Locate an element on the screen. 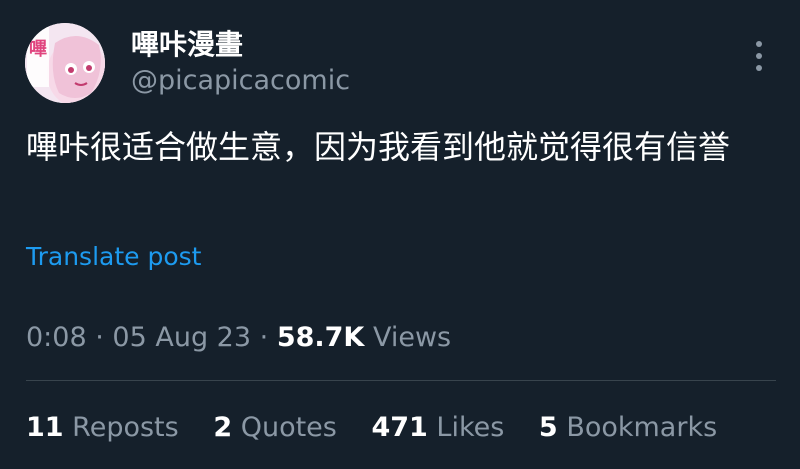 The image size is (800, 469). divider is located at coordinates (401, 380).